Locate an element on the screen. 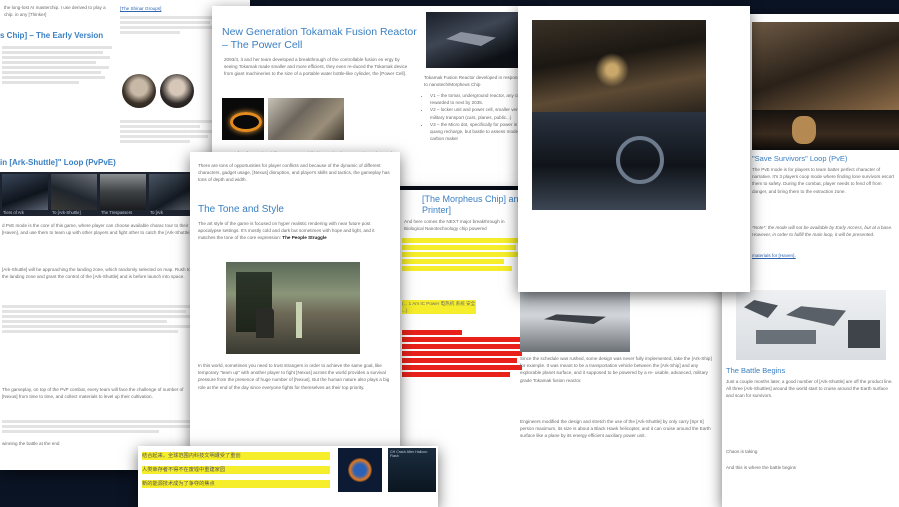  power-cell-image is located at coordinates (243, 119).